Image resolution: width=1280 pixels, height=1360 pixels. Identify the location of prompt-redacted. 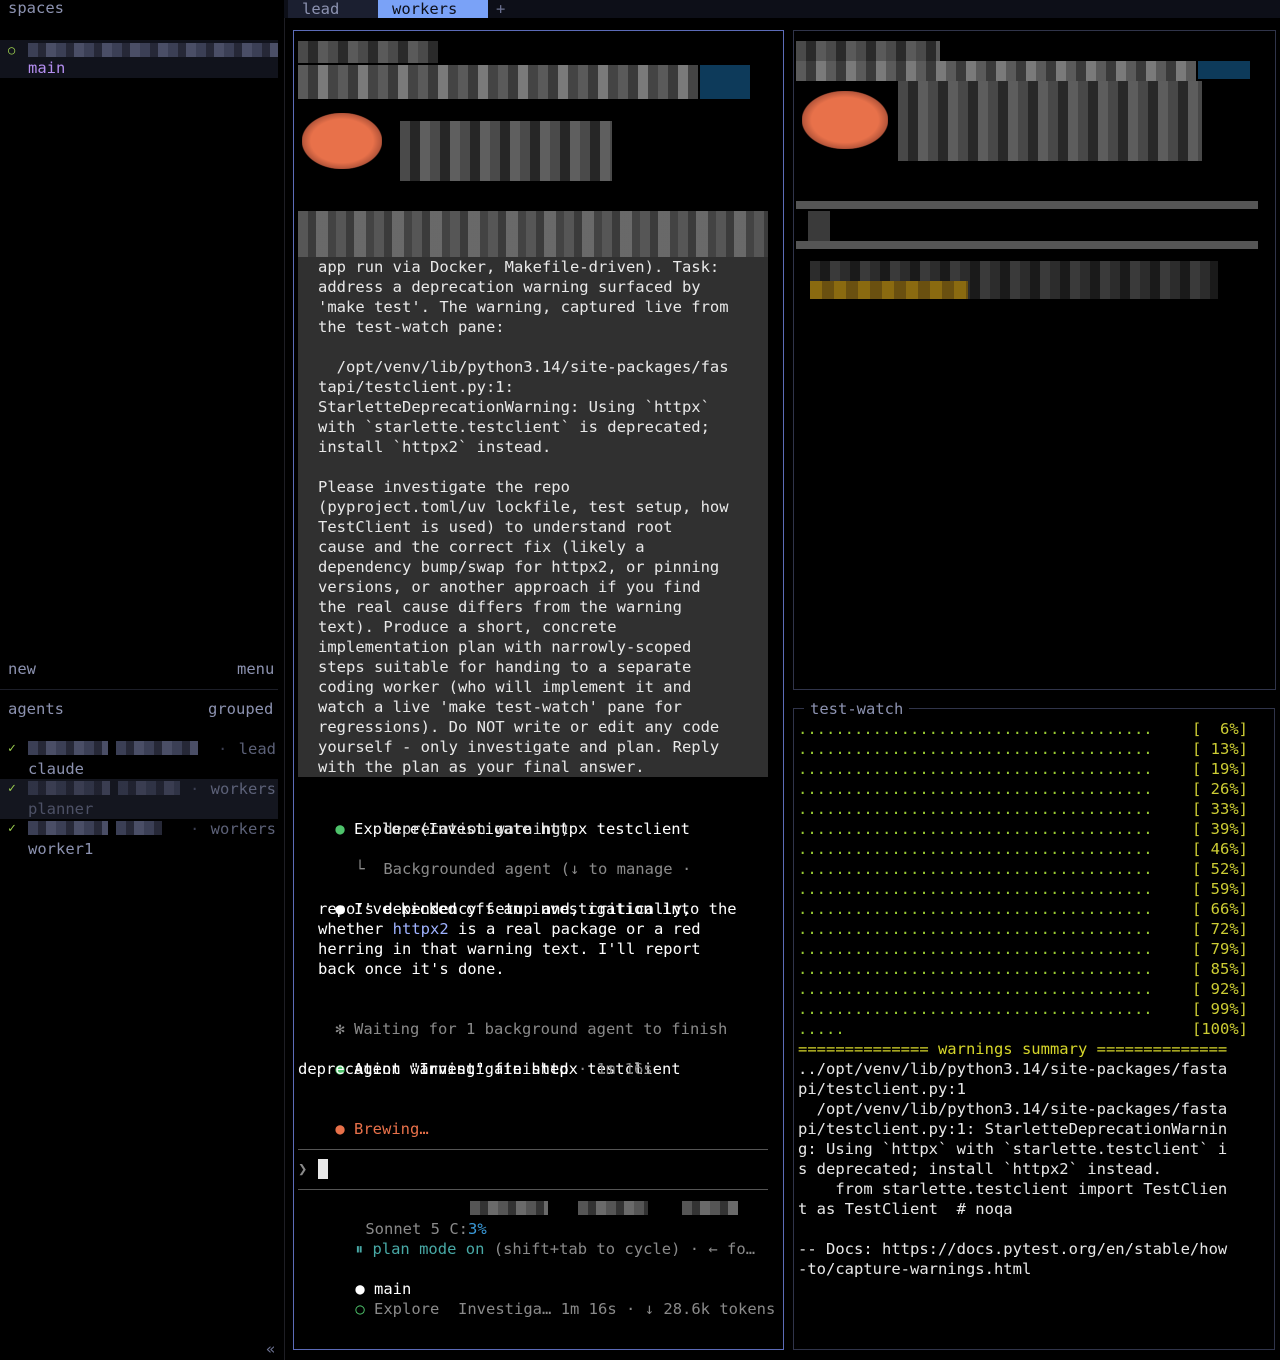
(533, 234).